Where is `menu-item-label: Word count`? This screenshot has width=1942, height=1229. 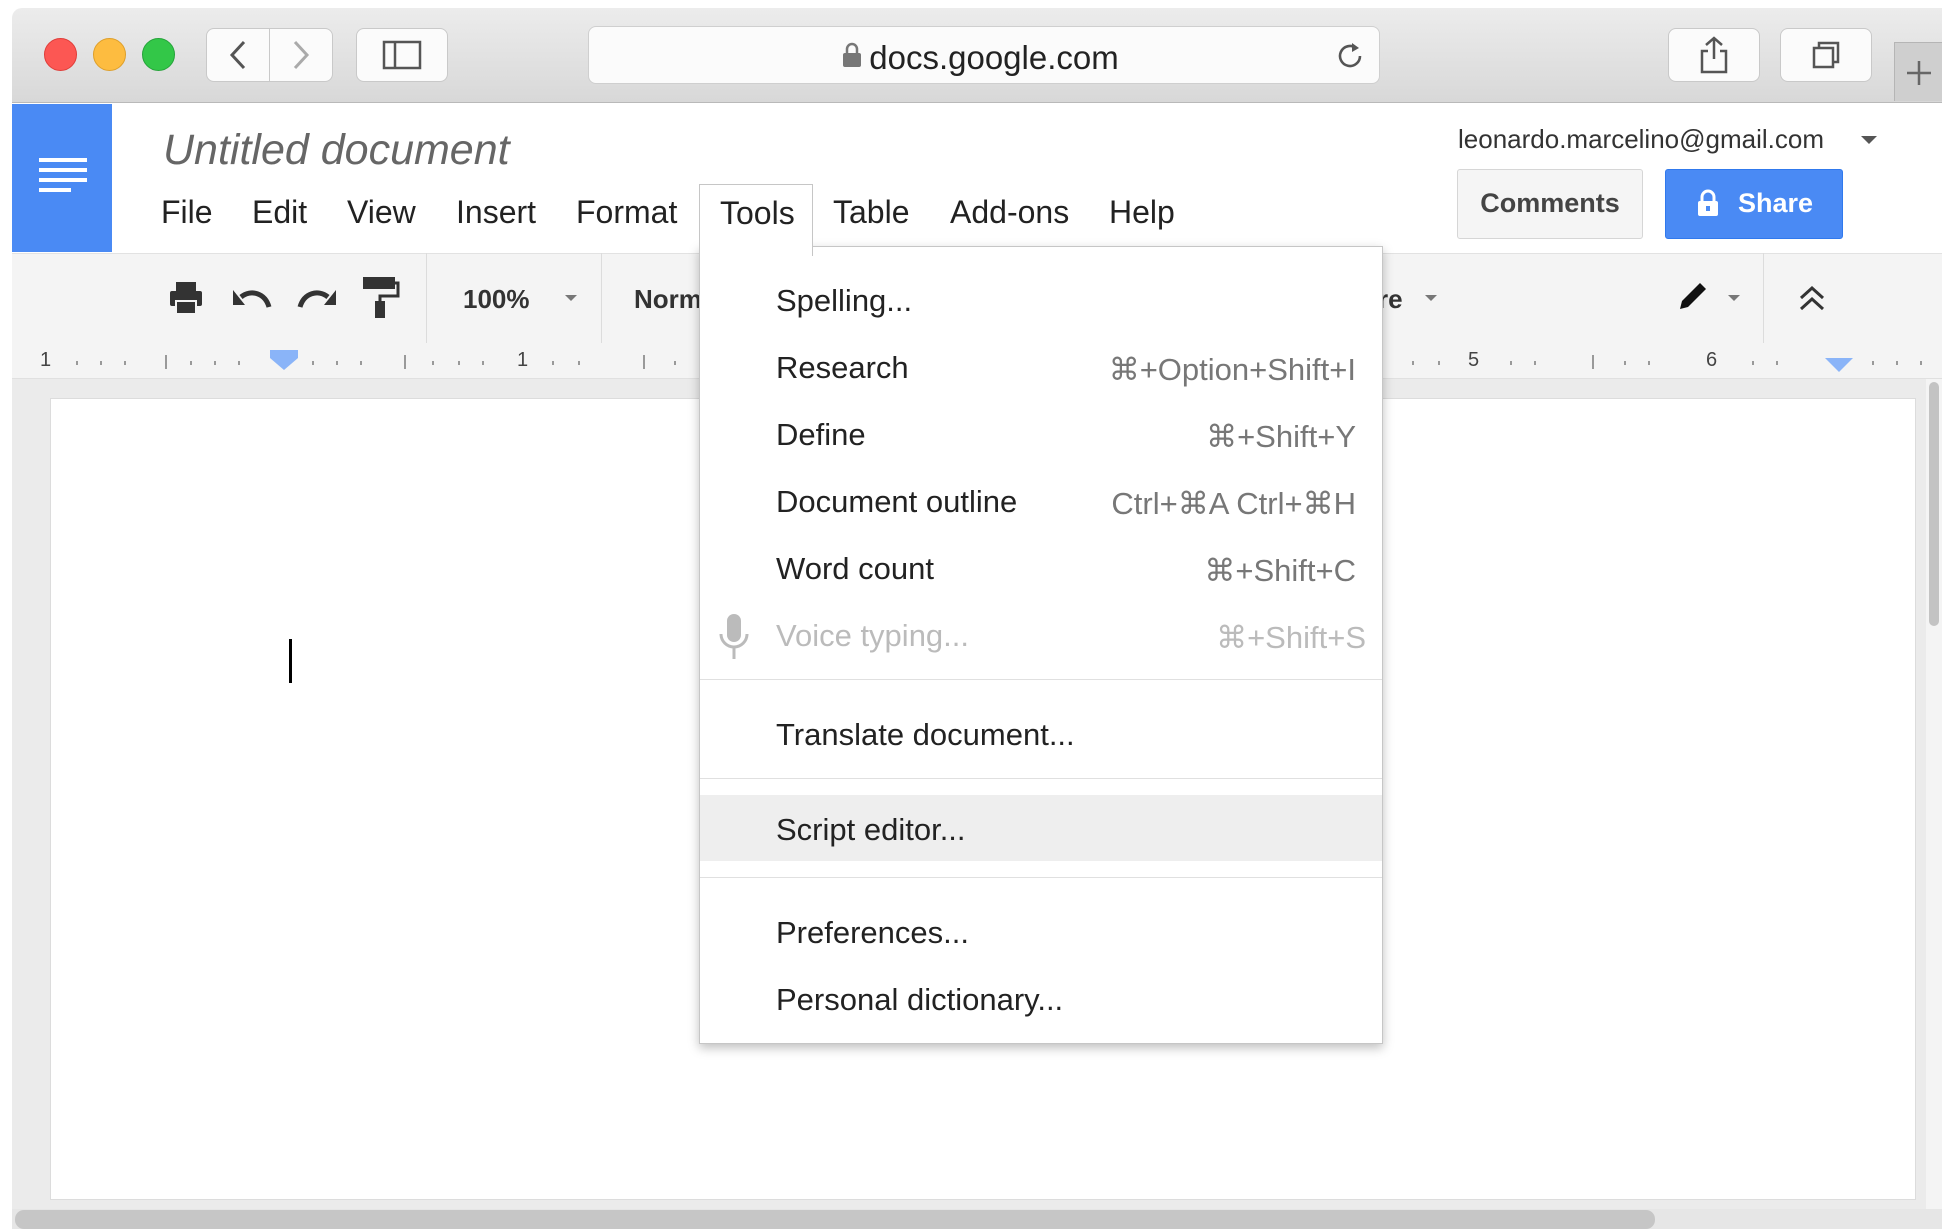 menu-item-label: Word count is located at coordinates (855, 568).